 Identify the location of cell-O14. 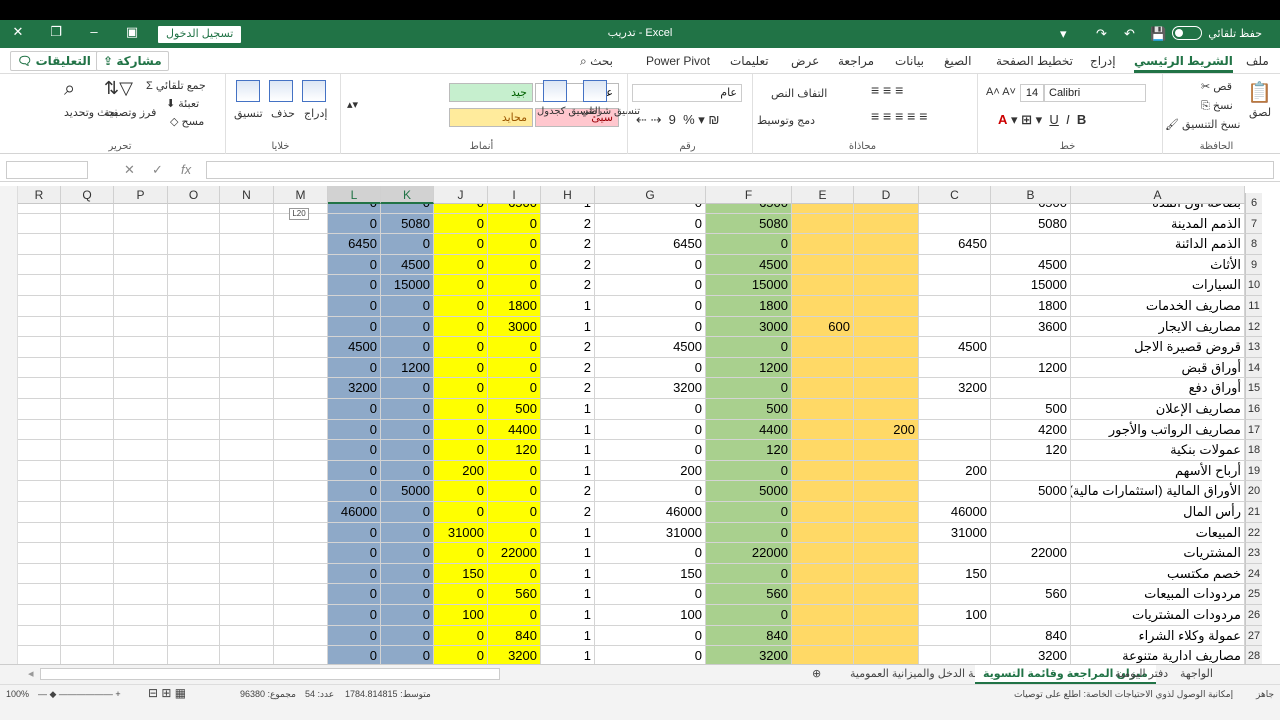
(194, 368).